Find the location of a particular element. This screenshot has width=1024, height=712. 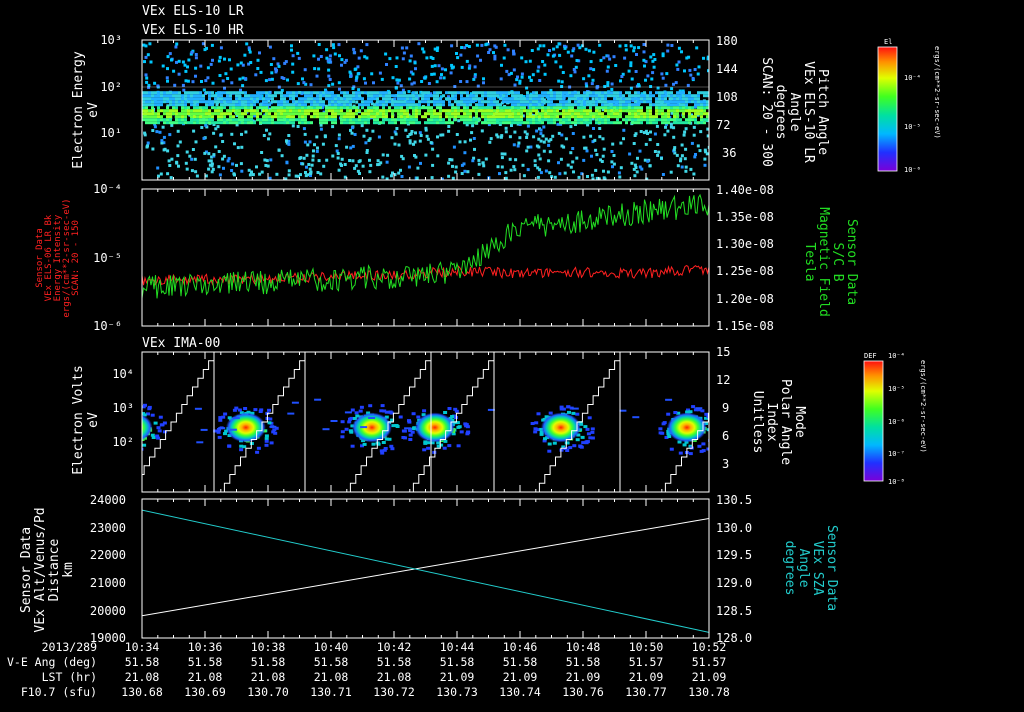

ima-stray-pixel is located at coordinates (318, 399).